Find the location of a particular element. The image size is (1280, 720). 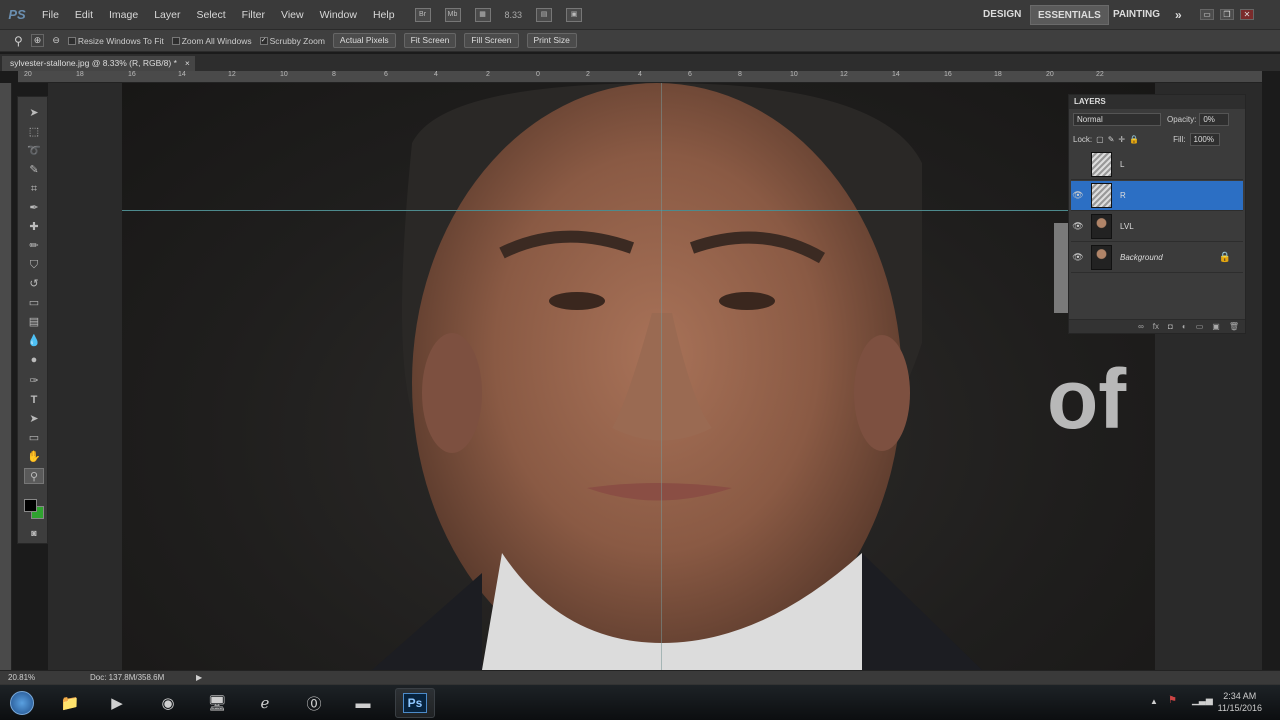

screen-mode-icon: ▣ is located at coordinates (574, 14).